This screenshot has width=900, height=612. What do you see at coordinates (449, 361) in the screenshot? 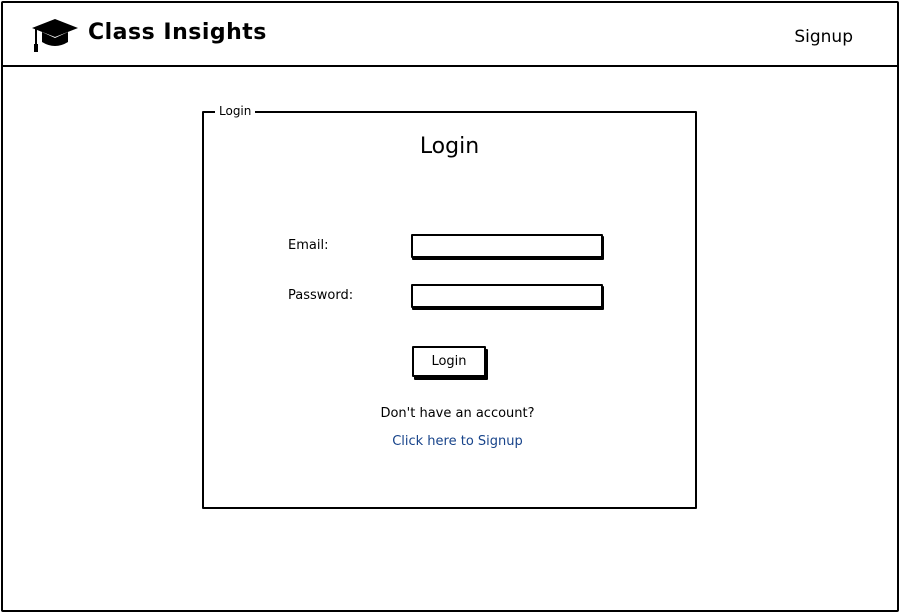
I see `login-button: Login` at bounding box center [449, 361].